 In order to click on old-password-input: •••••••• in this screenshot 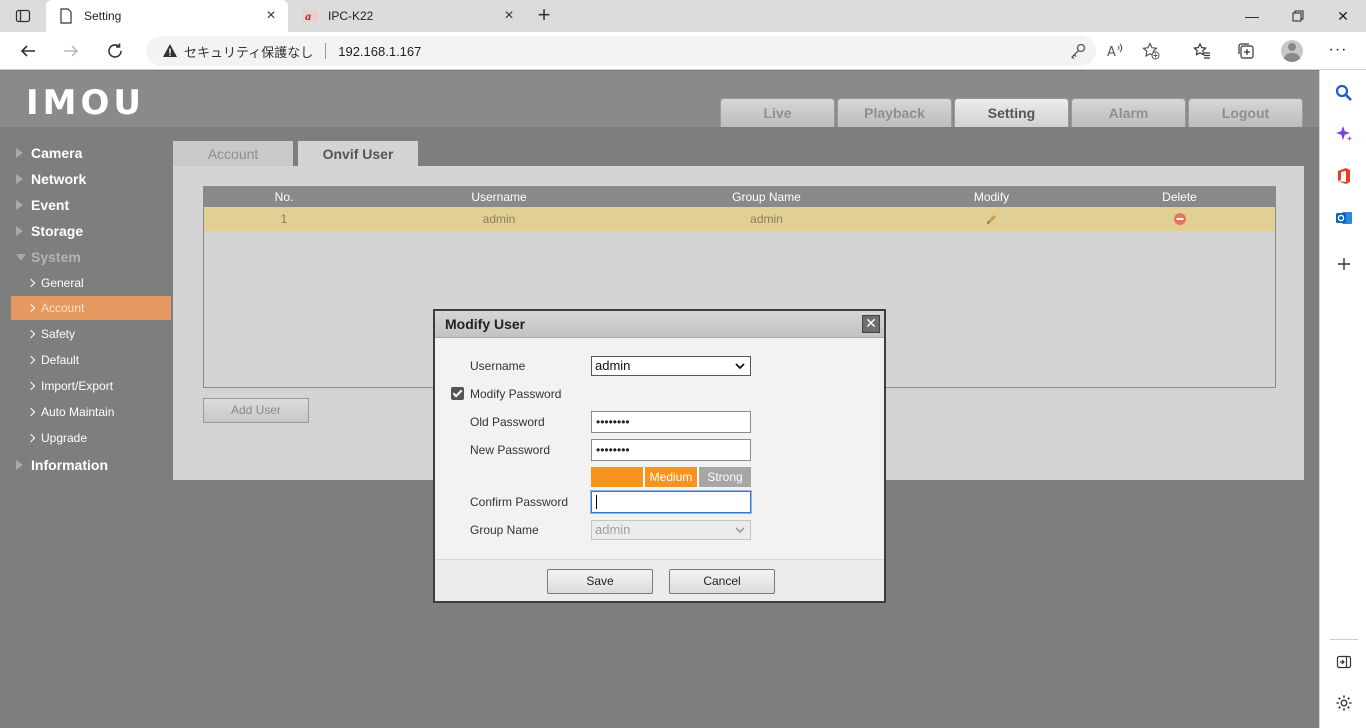, I will do `click(671, 422)`.